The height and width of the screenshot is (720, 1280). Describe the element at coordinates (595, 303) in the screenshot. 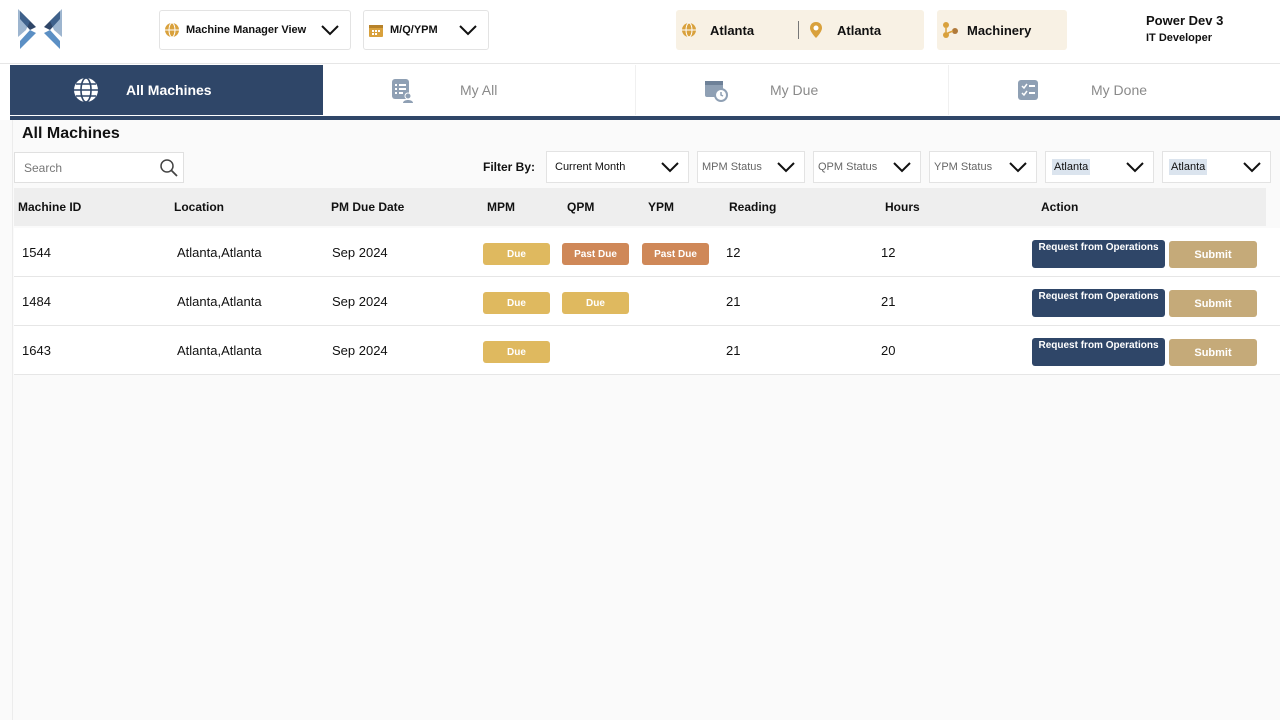

I see `qpm-status-badge: Due` at that location.